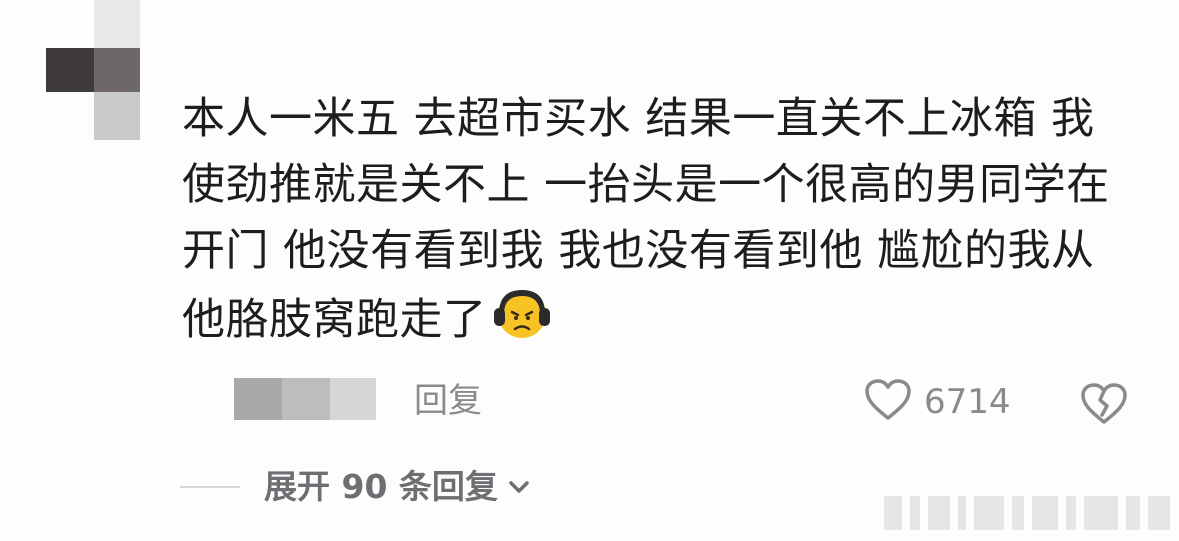  I want to click on expand-replies: 展开 90 条回复, so click(356, 487).